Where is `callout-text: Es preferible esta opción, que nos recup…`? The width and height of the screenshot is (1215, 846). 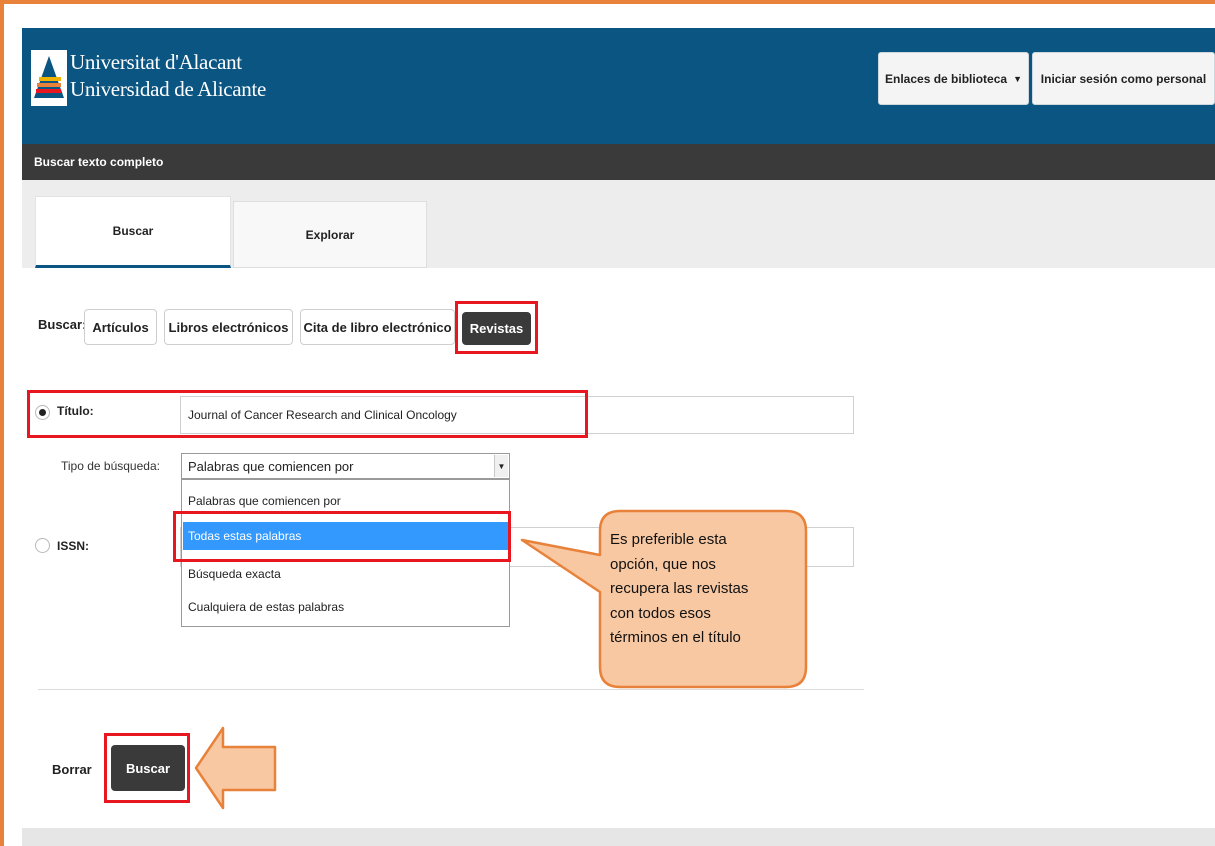
callout-text: Es preferible esta opción, que nos recup… is located at coordinates (705, 589).